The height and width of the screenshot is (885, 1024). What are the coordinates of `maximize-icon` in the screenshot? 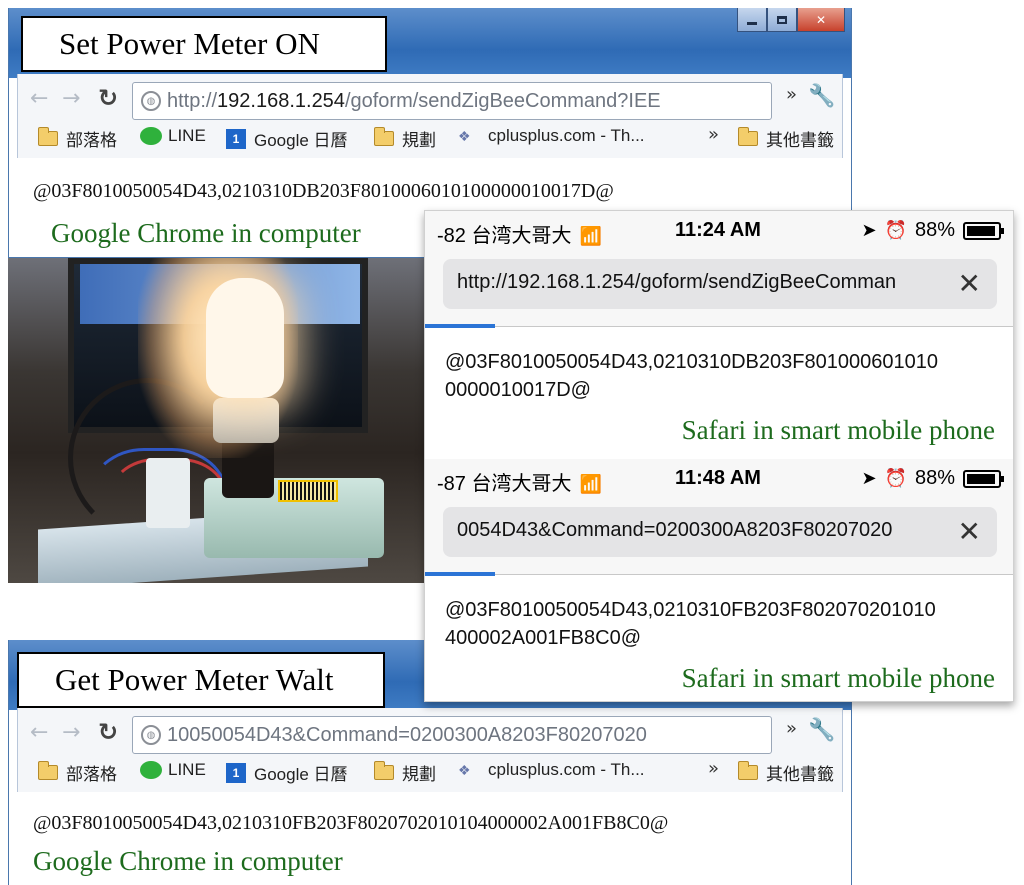 It's located at (782, 19).